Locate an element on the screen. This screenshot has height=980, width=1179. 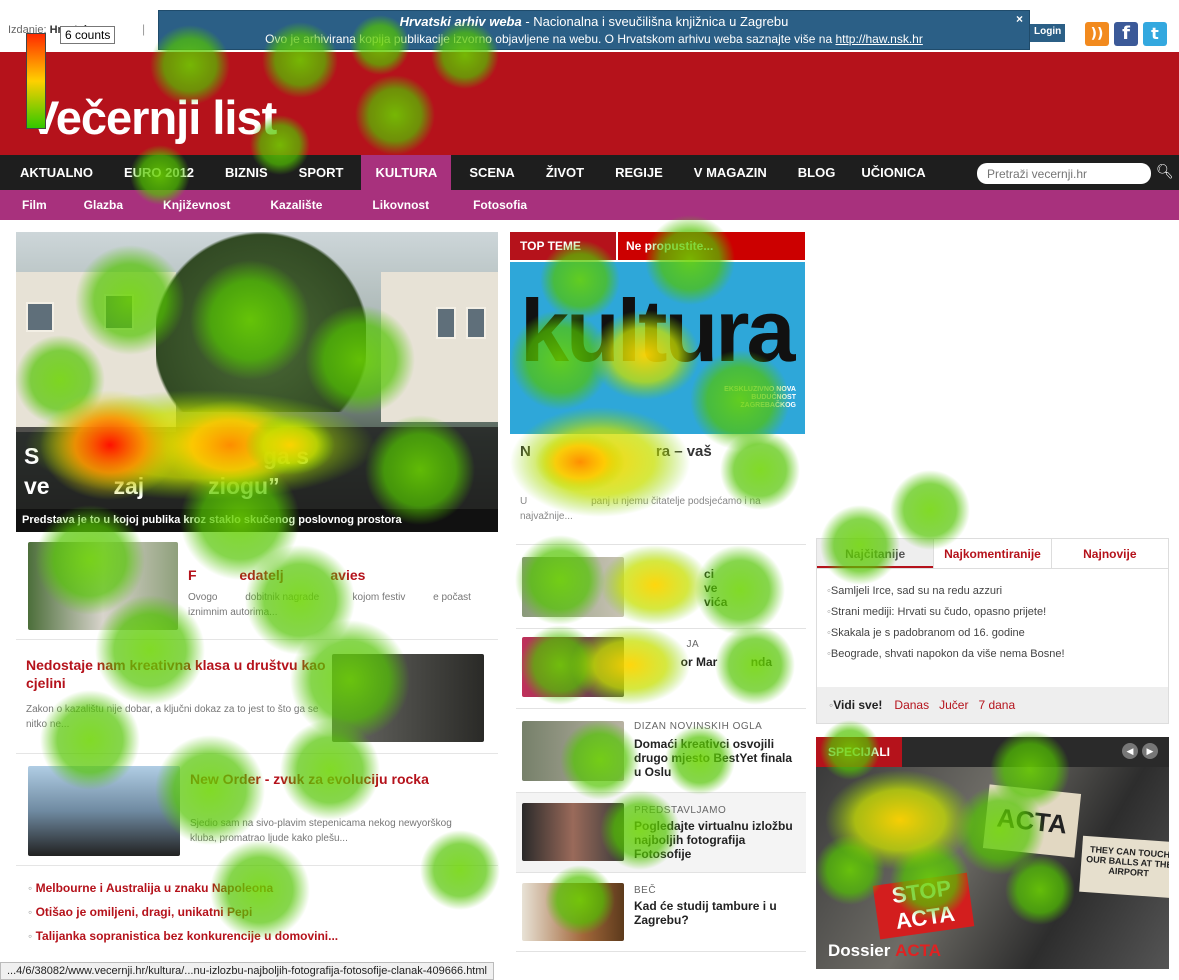
archive-link: http://haw.nsk.hr is located at coordinates (878, 39).